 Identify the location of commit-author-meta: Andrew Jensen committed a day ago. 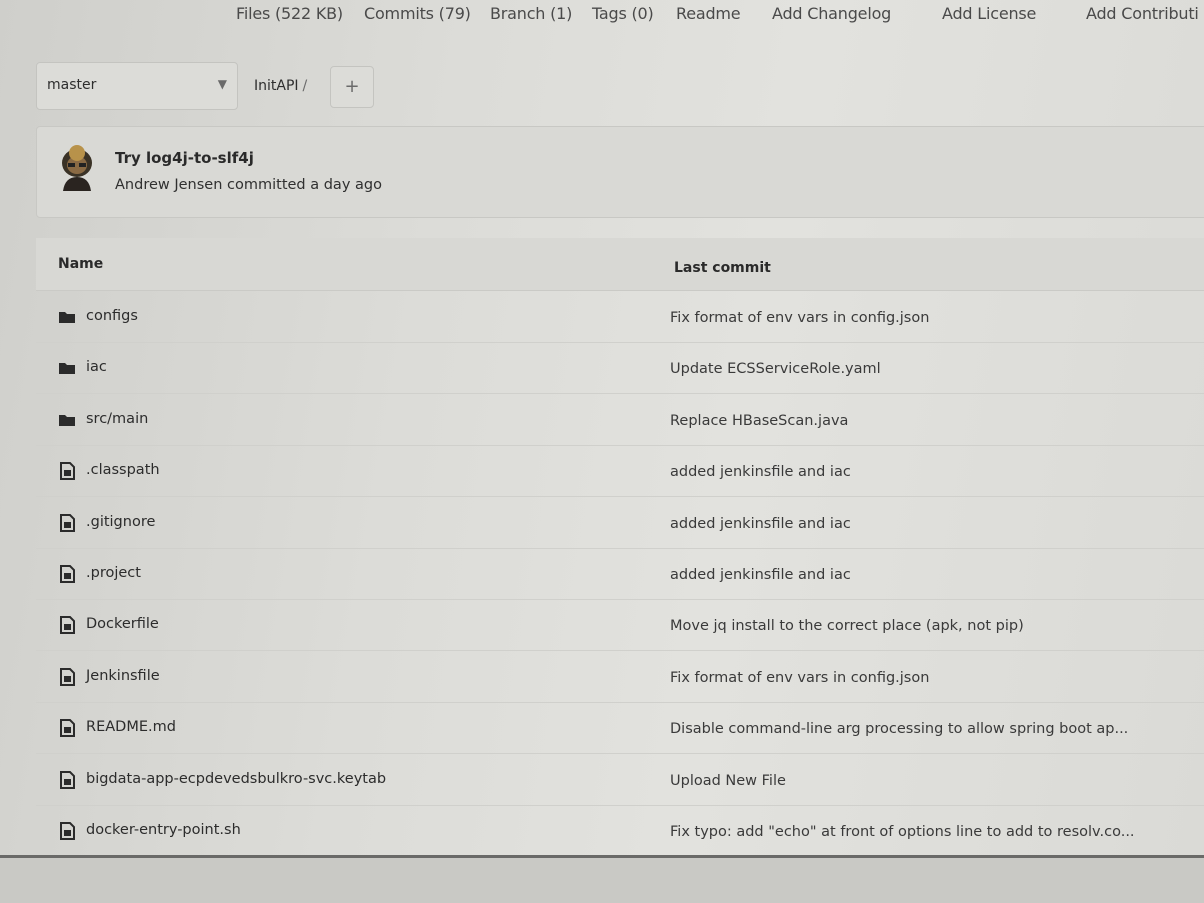
(248, 185).